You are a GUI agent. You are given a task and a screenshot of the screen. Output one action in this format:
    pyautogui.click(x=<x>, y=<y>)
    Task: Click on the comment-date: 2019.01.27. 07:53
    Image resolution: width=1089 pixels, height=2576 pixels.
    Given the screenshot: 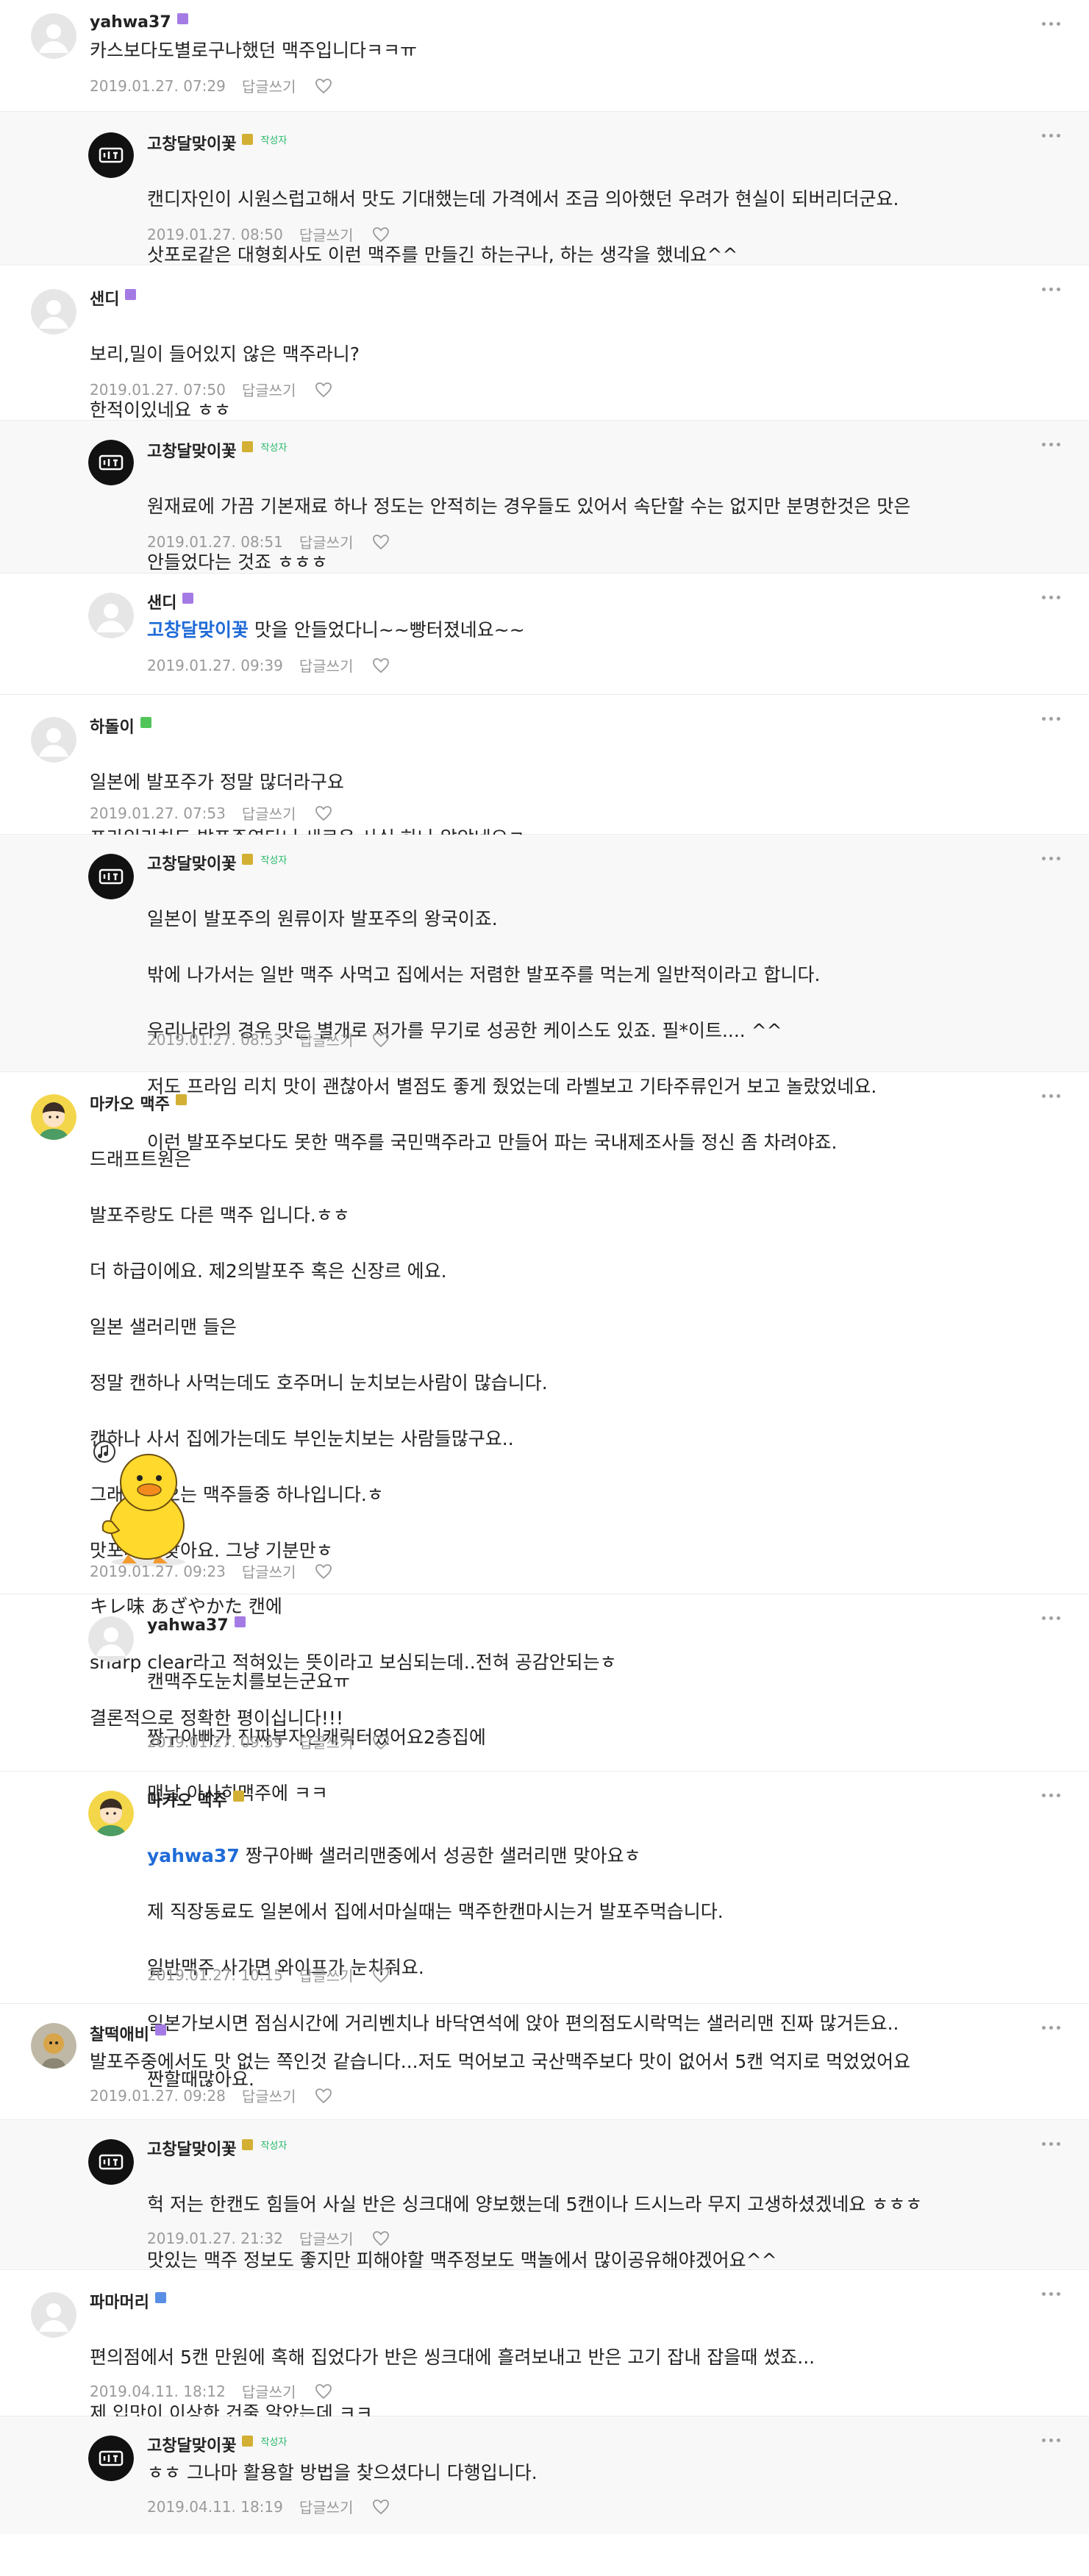 What is the action you would take?
    pyautogui.click(x=158, y=813)
    